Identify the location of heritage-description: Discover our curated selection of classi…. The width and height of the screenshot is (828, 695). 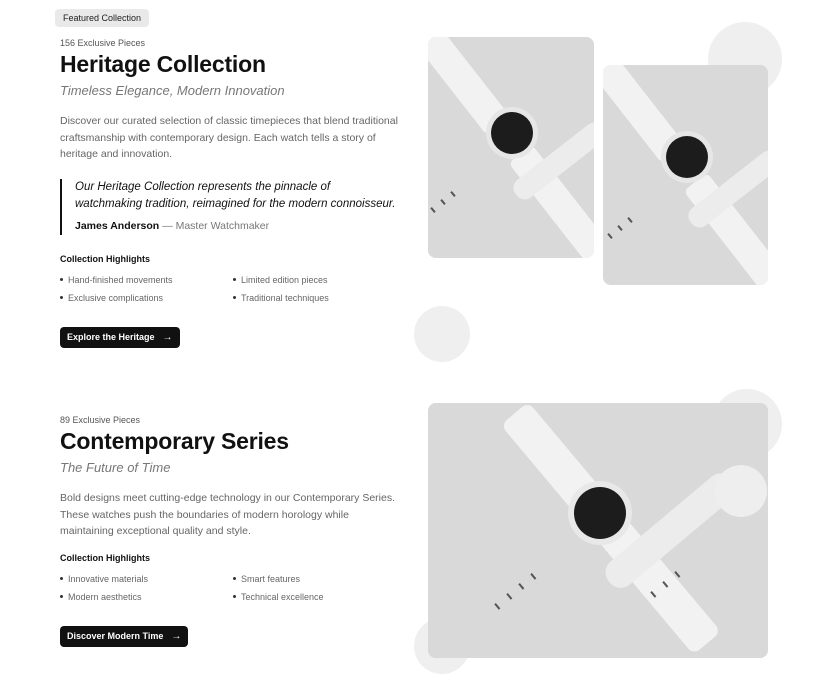
(229, 137).